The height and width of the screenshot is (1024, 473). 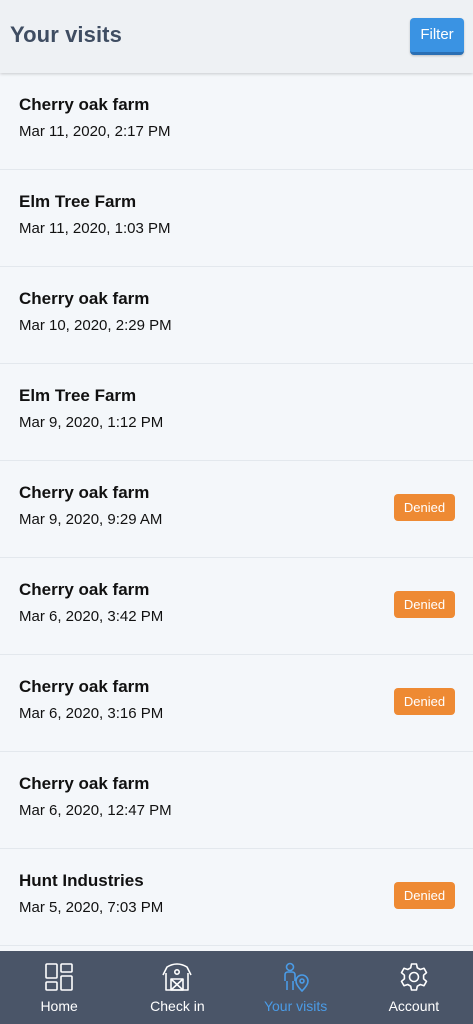 What do you see at coordinates (295, 1006) in the screenshot?
I see `tab-label: Your visits` at bounding box center [295, 1006].